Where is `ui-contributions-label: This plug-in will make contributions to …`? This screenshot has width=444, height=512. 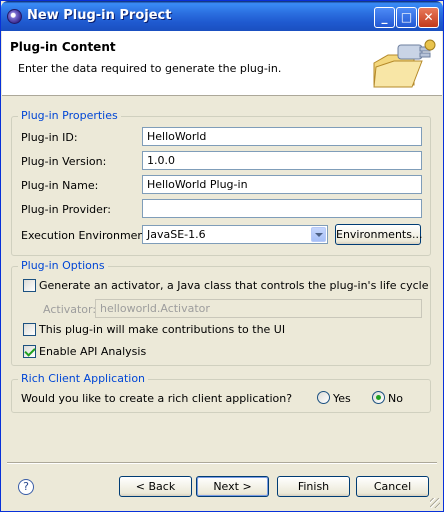 ui-contributions-label: This plug-in will make contributions to … is located at coordinates (162, 329).